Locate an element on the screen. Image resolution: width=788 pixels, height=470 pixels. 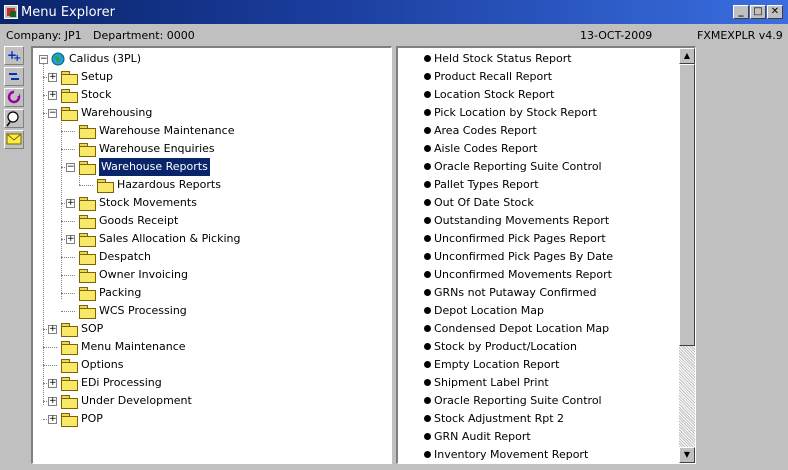
report-label: Empty Location Report is located at coordinates (497, 364).